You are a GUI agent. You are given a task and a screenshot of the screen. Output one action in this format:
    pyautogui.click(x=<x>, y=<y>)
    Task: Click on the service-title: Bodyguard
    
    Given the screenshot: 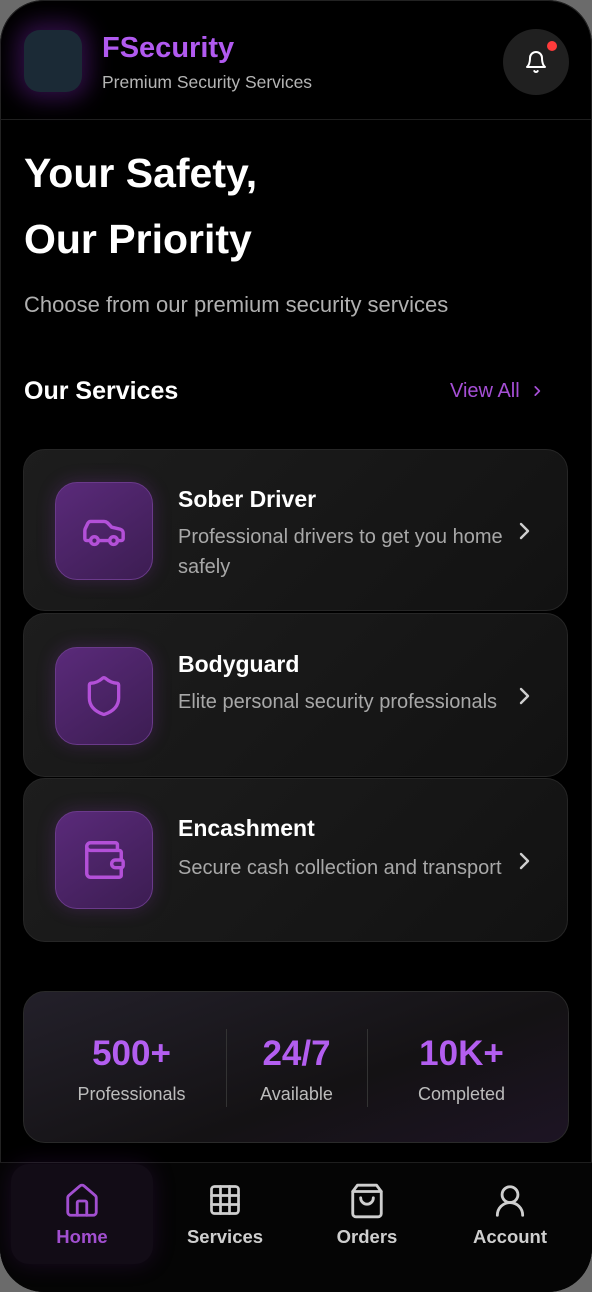 What is the action you would take?
    pyautogui.click(x=239, y=664)
    